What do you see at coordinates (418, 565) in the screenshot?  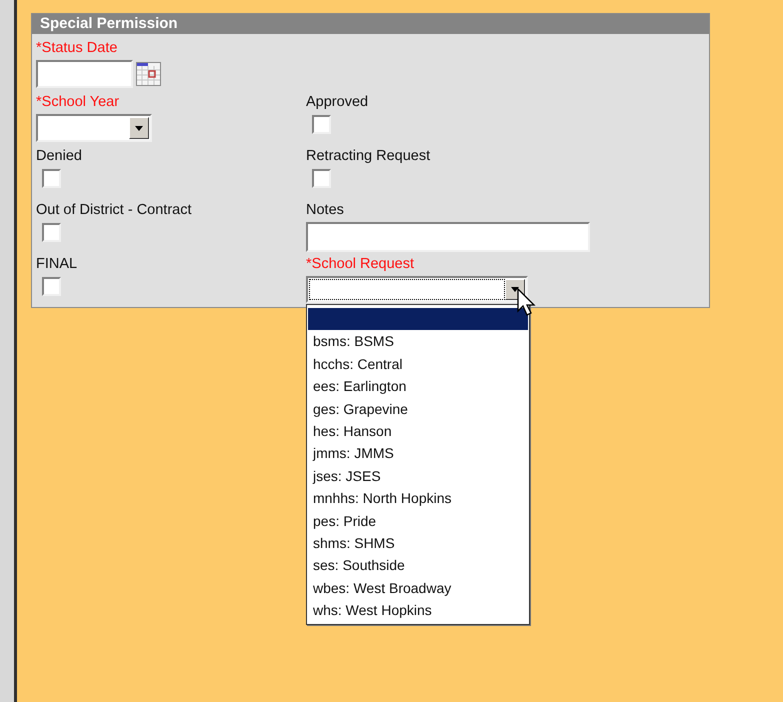 I see `dropdown-option: ses: Southside` at bounding box center [418, 565].